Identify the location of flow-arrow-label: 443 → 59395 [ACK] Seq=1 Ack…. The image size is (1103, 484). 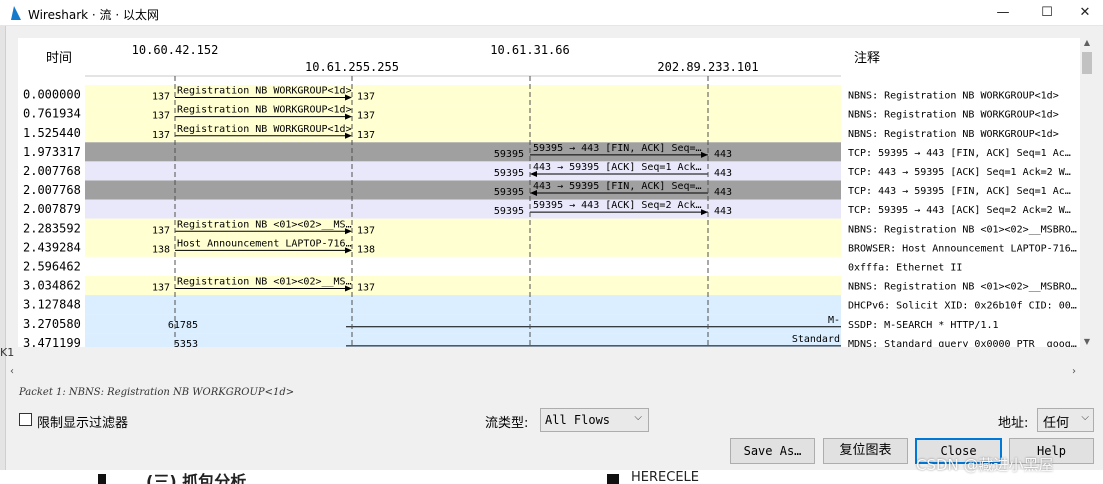
(617, 167).